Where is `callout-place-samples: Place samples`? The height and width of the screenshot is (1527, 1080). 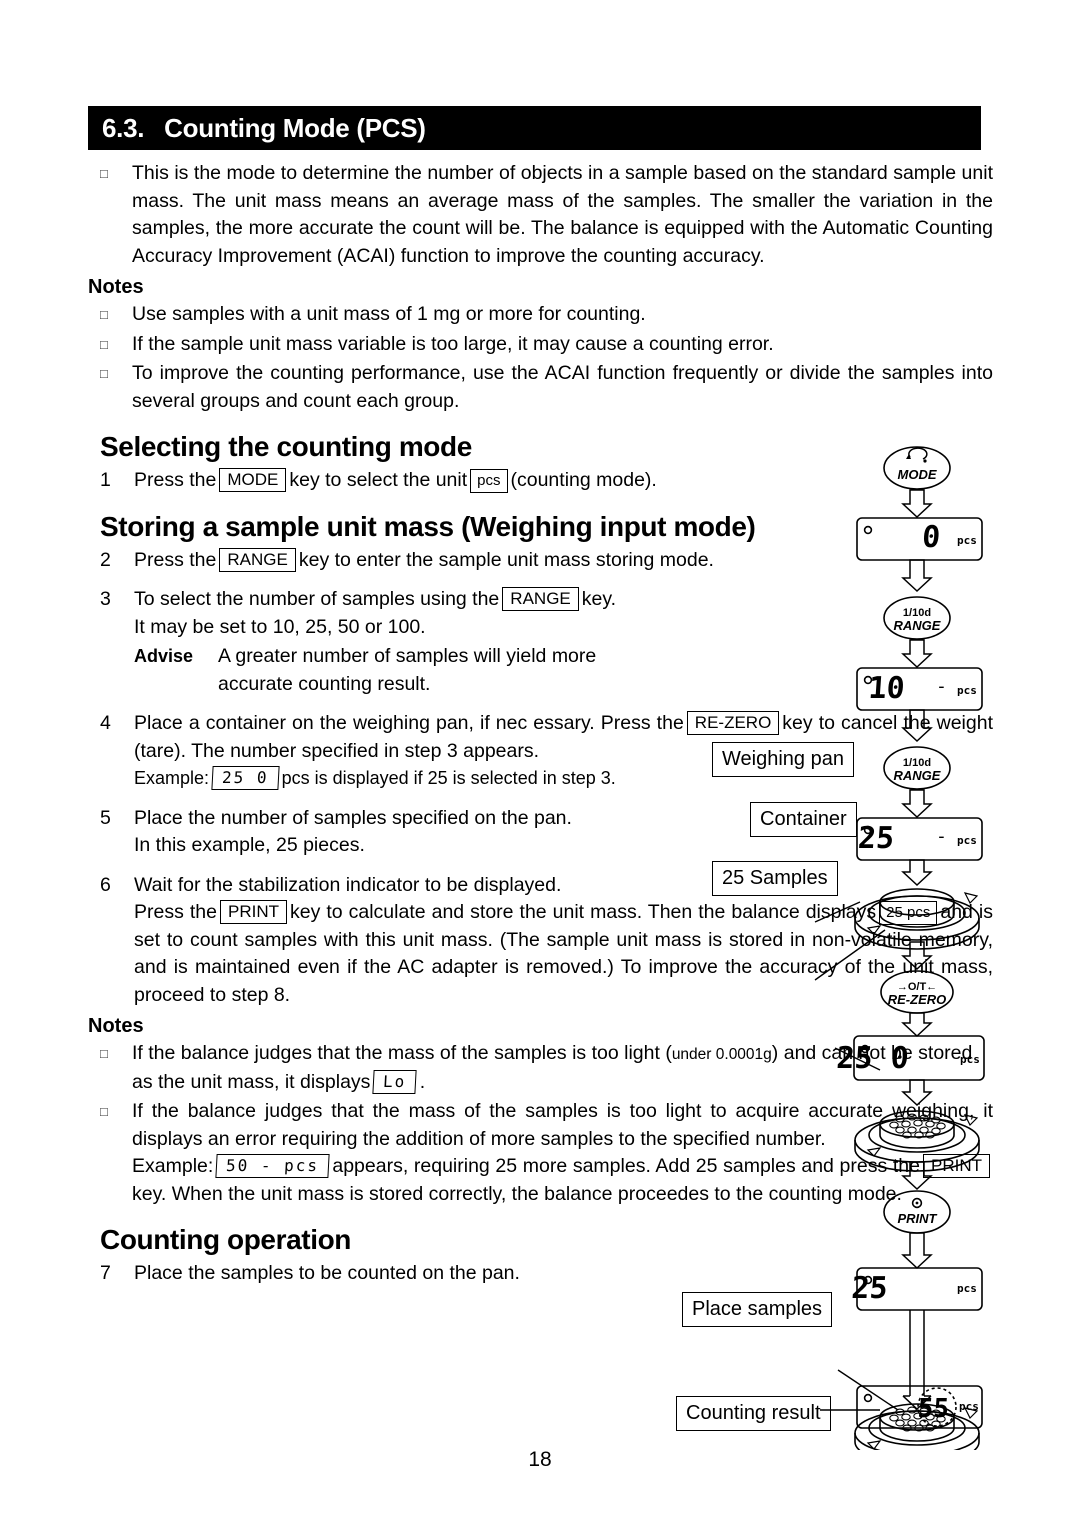
callout-place-samples: Place samples is located at coordinates (757, 1309).